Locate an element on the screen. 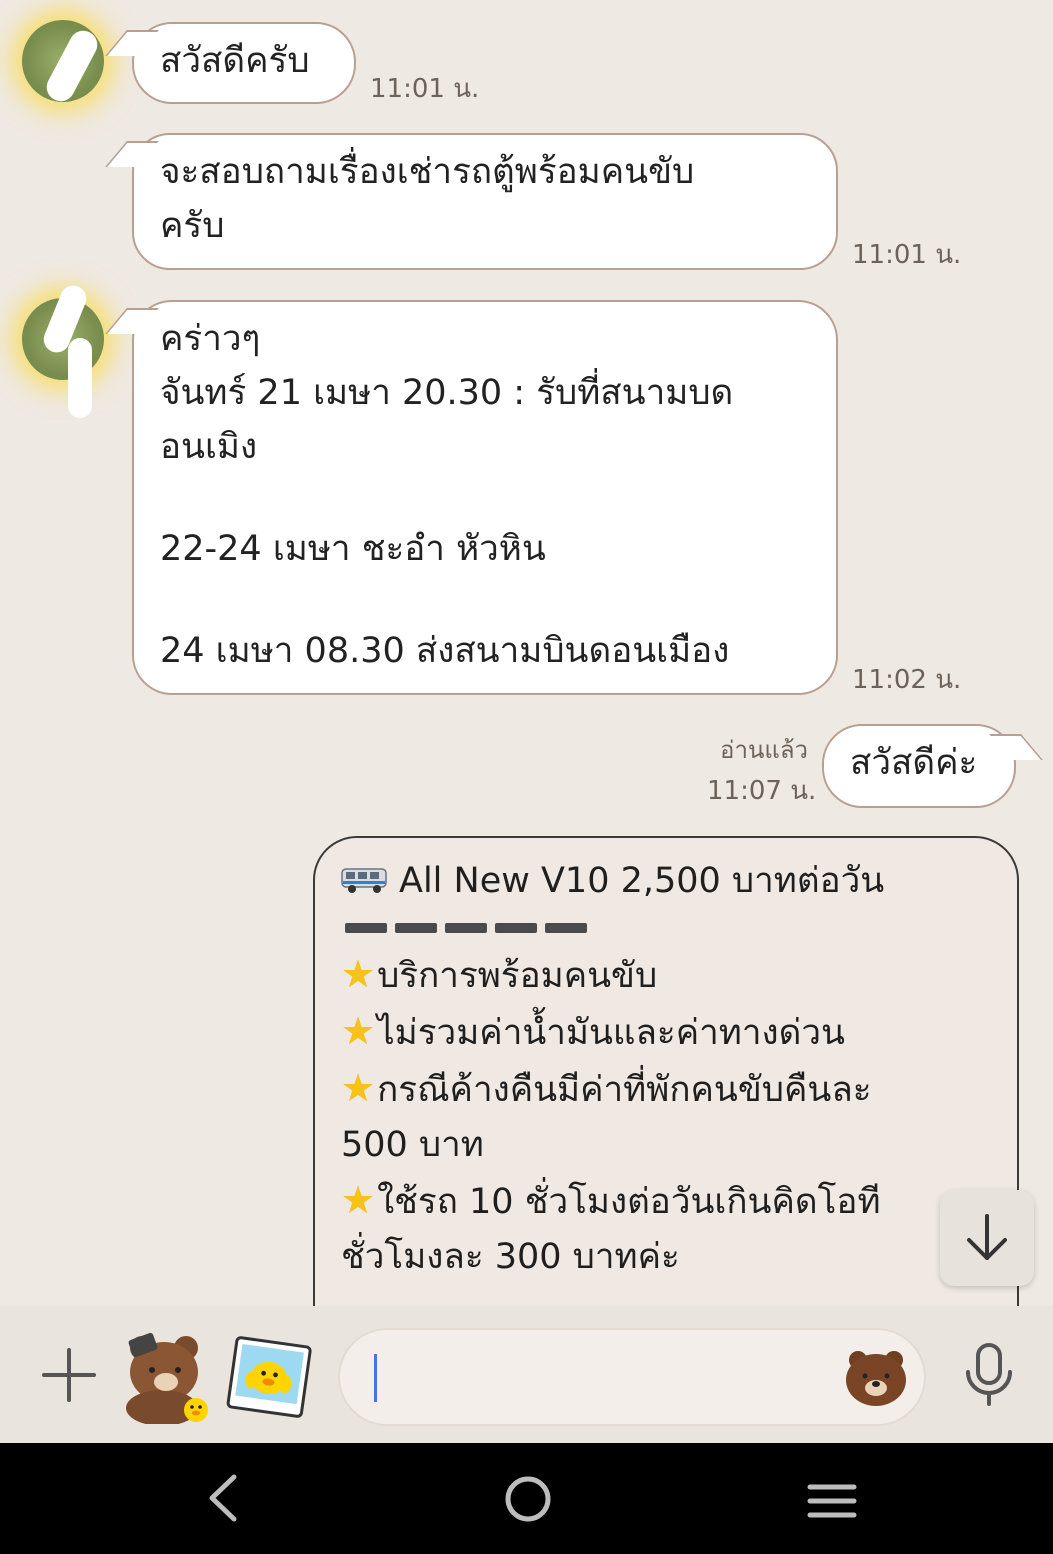 The image size is (1053, 1554). plus-icon is located at coordinates (69, 1375).